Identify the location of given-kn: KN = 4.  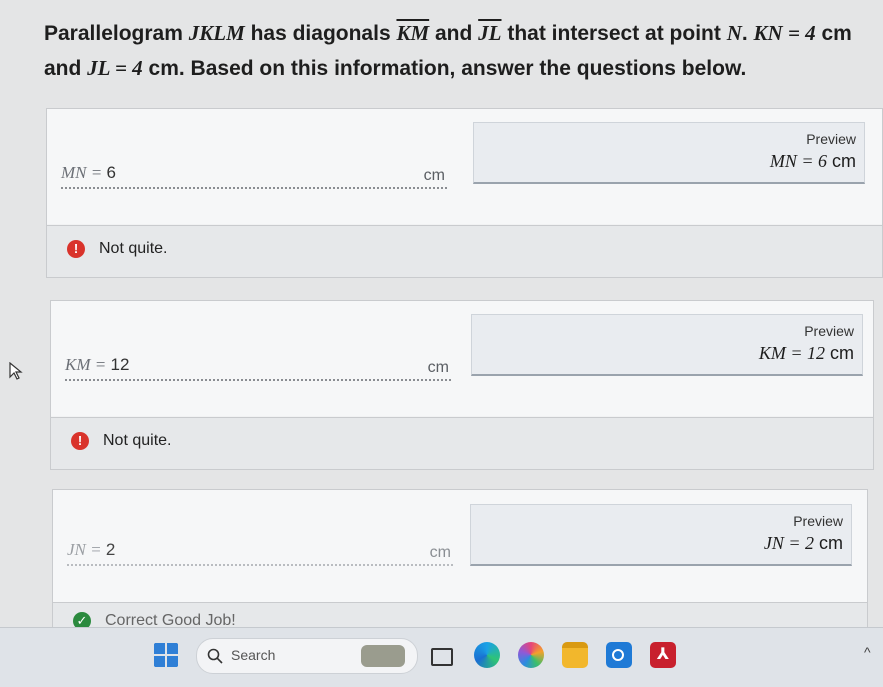
(784, 33).